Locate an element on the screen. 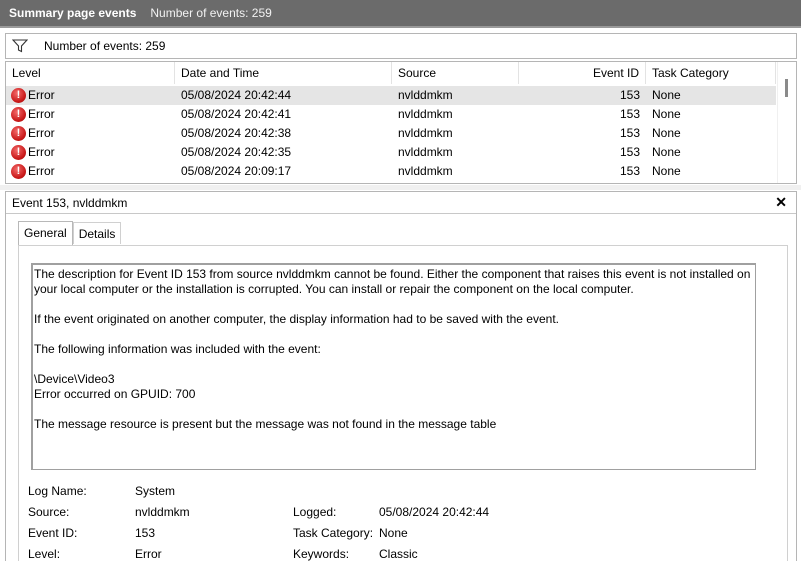 This screenshot has height=561, width=801. level-label: Level: is located at coordinates (44, 554).